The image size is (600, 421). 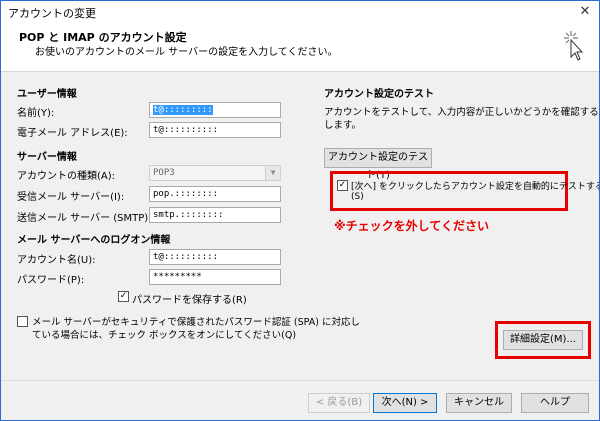 What do you see at coordinates (300, 380) in the screenshot?
I see `footer-divider` at bounding box center [300, 380].